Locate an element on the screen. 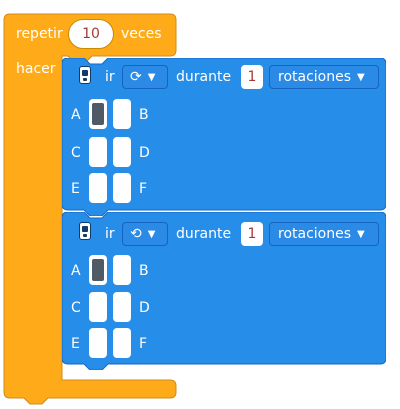 This screenshot has width=400, height=409. counterclockwise-icon: ⟲ is located at coordinates (136, 234).